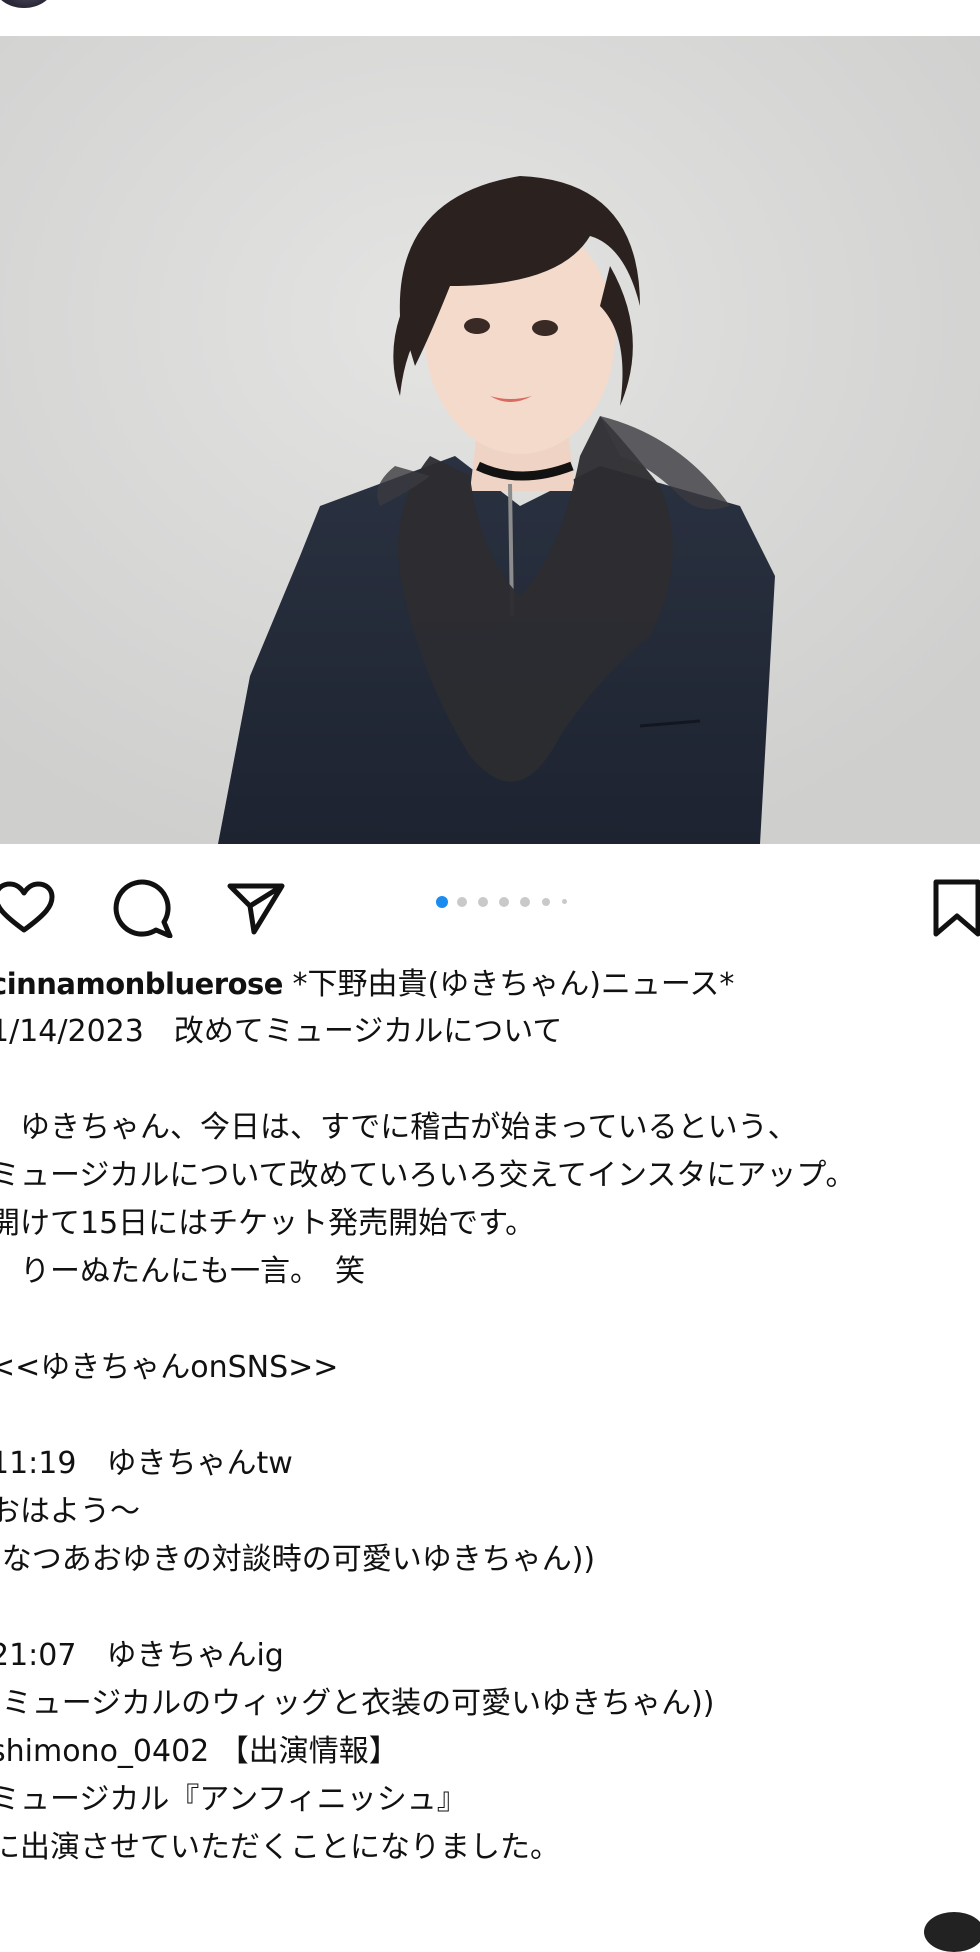 The width and height of the screenshot is (980, 1952). Describe the element at coordinates (357, 1703) in the screenshot. I see `caption-line: (ミュージカルのウィッグと衣装の可愛いゆきちゃん))` at that location.